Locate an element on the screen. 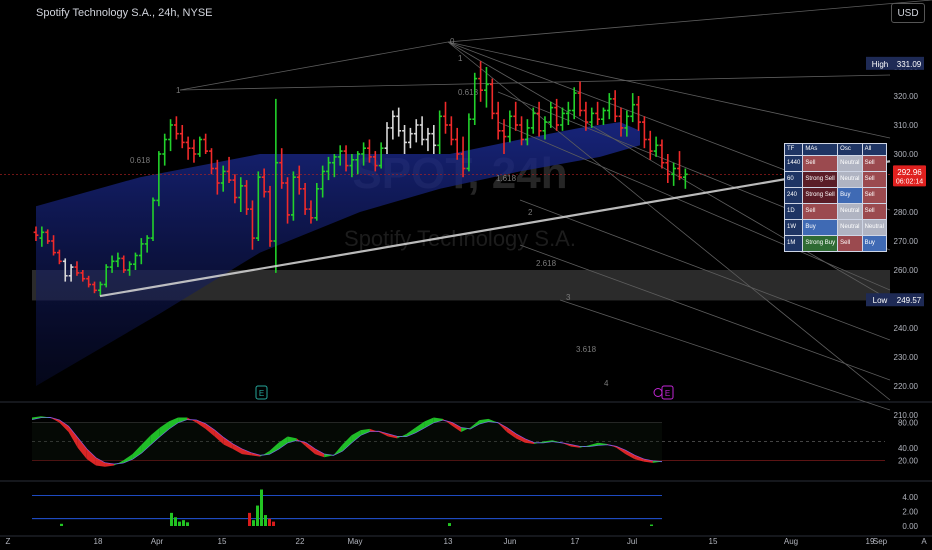 This screenshot has width=932, height=550. time-tick-label: 18 is located at coordinates (98, 541).